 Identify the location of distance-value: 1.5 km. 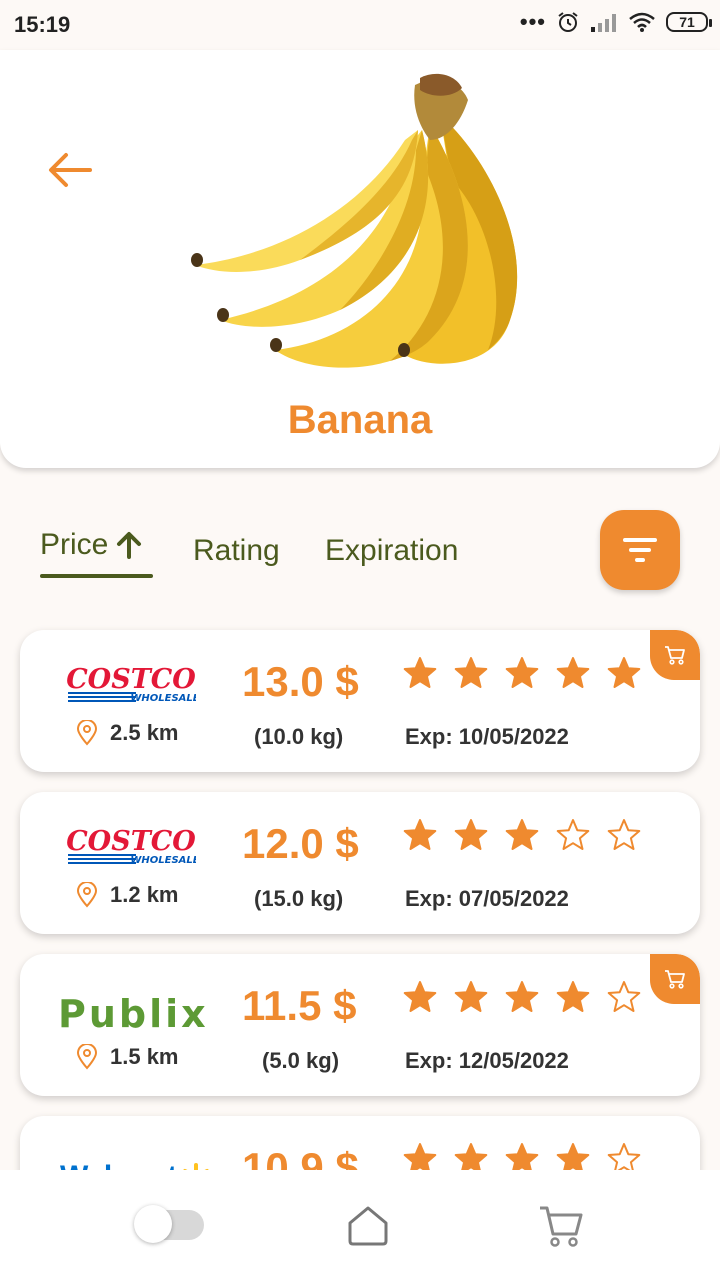
(144, 1056).